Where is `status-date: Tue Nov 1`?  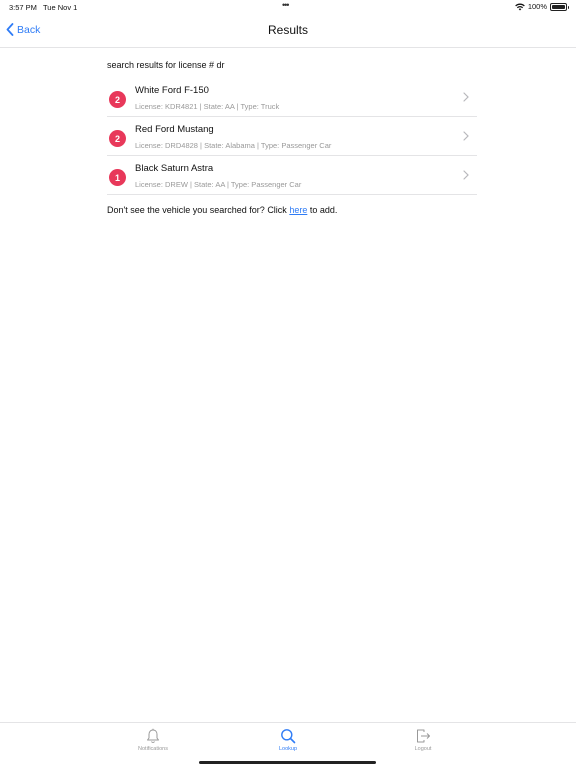 status-date: Tue Nov 1 is located at coordinates (60, 7).